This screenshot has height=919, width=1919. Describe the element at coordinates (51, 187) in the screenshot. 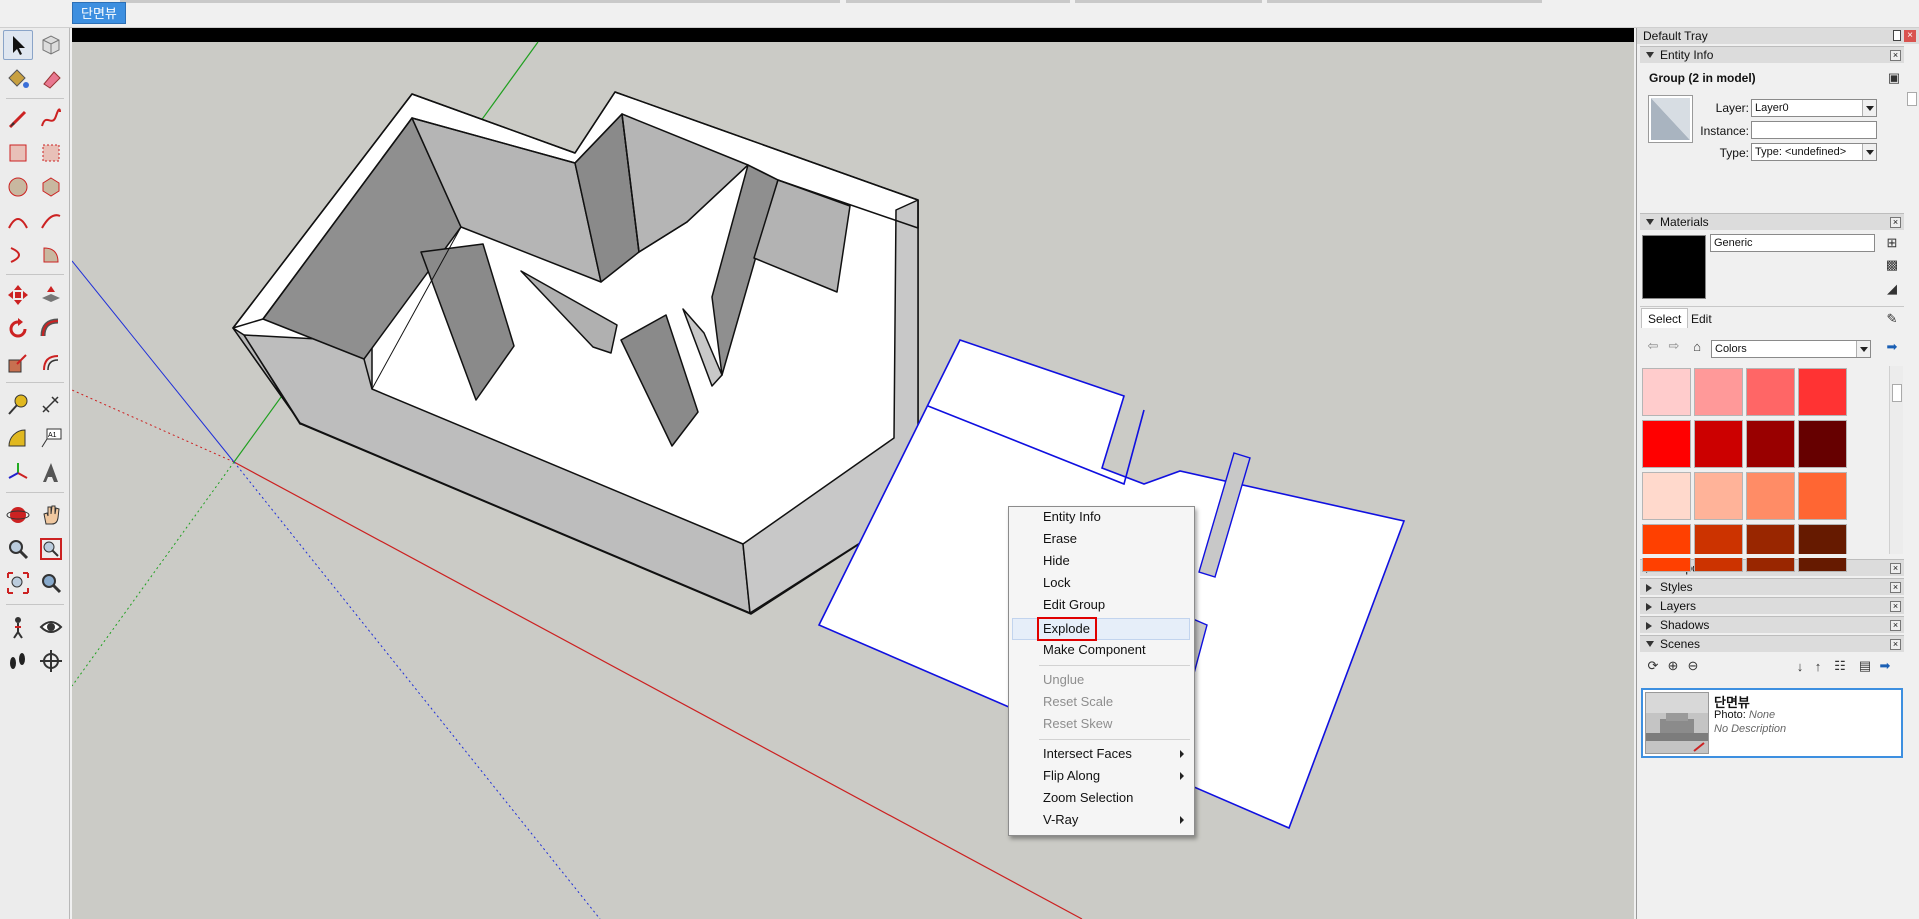

I see `polygon-tool` at that location.